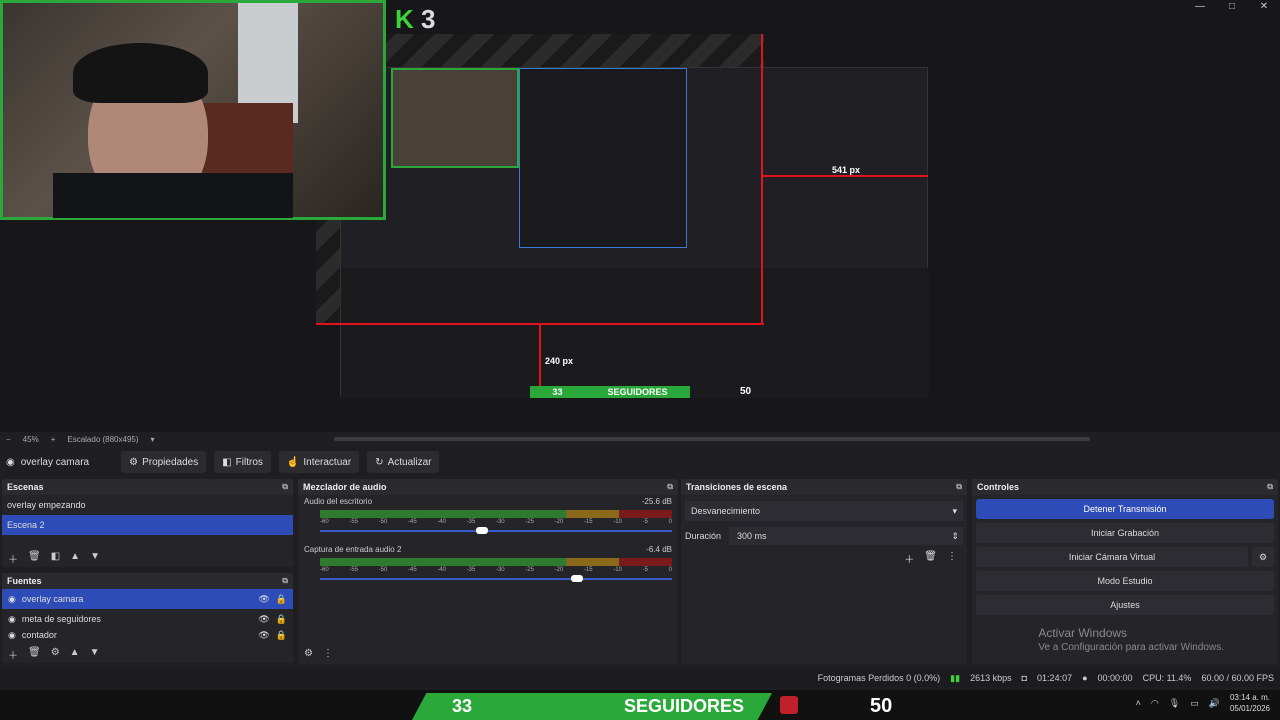  Describe the element at coordinates (846, 536) in the screenshot. I see `duration-input: 300 ms ⇕` at that location.